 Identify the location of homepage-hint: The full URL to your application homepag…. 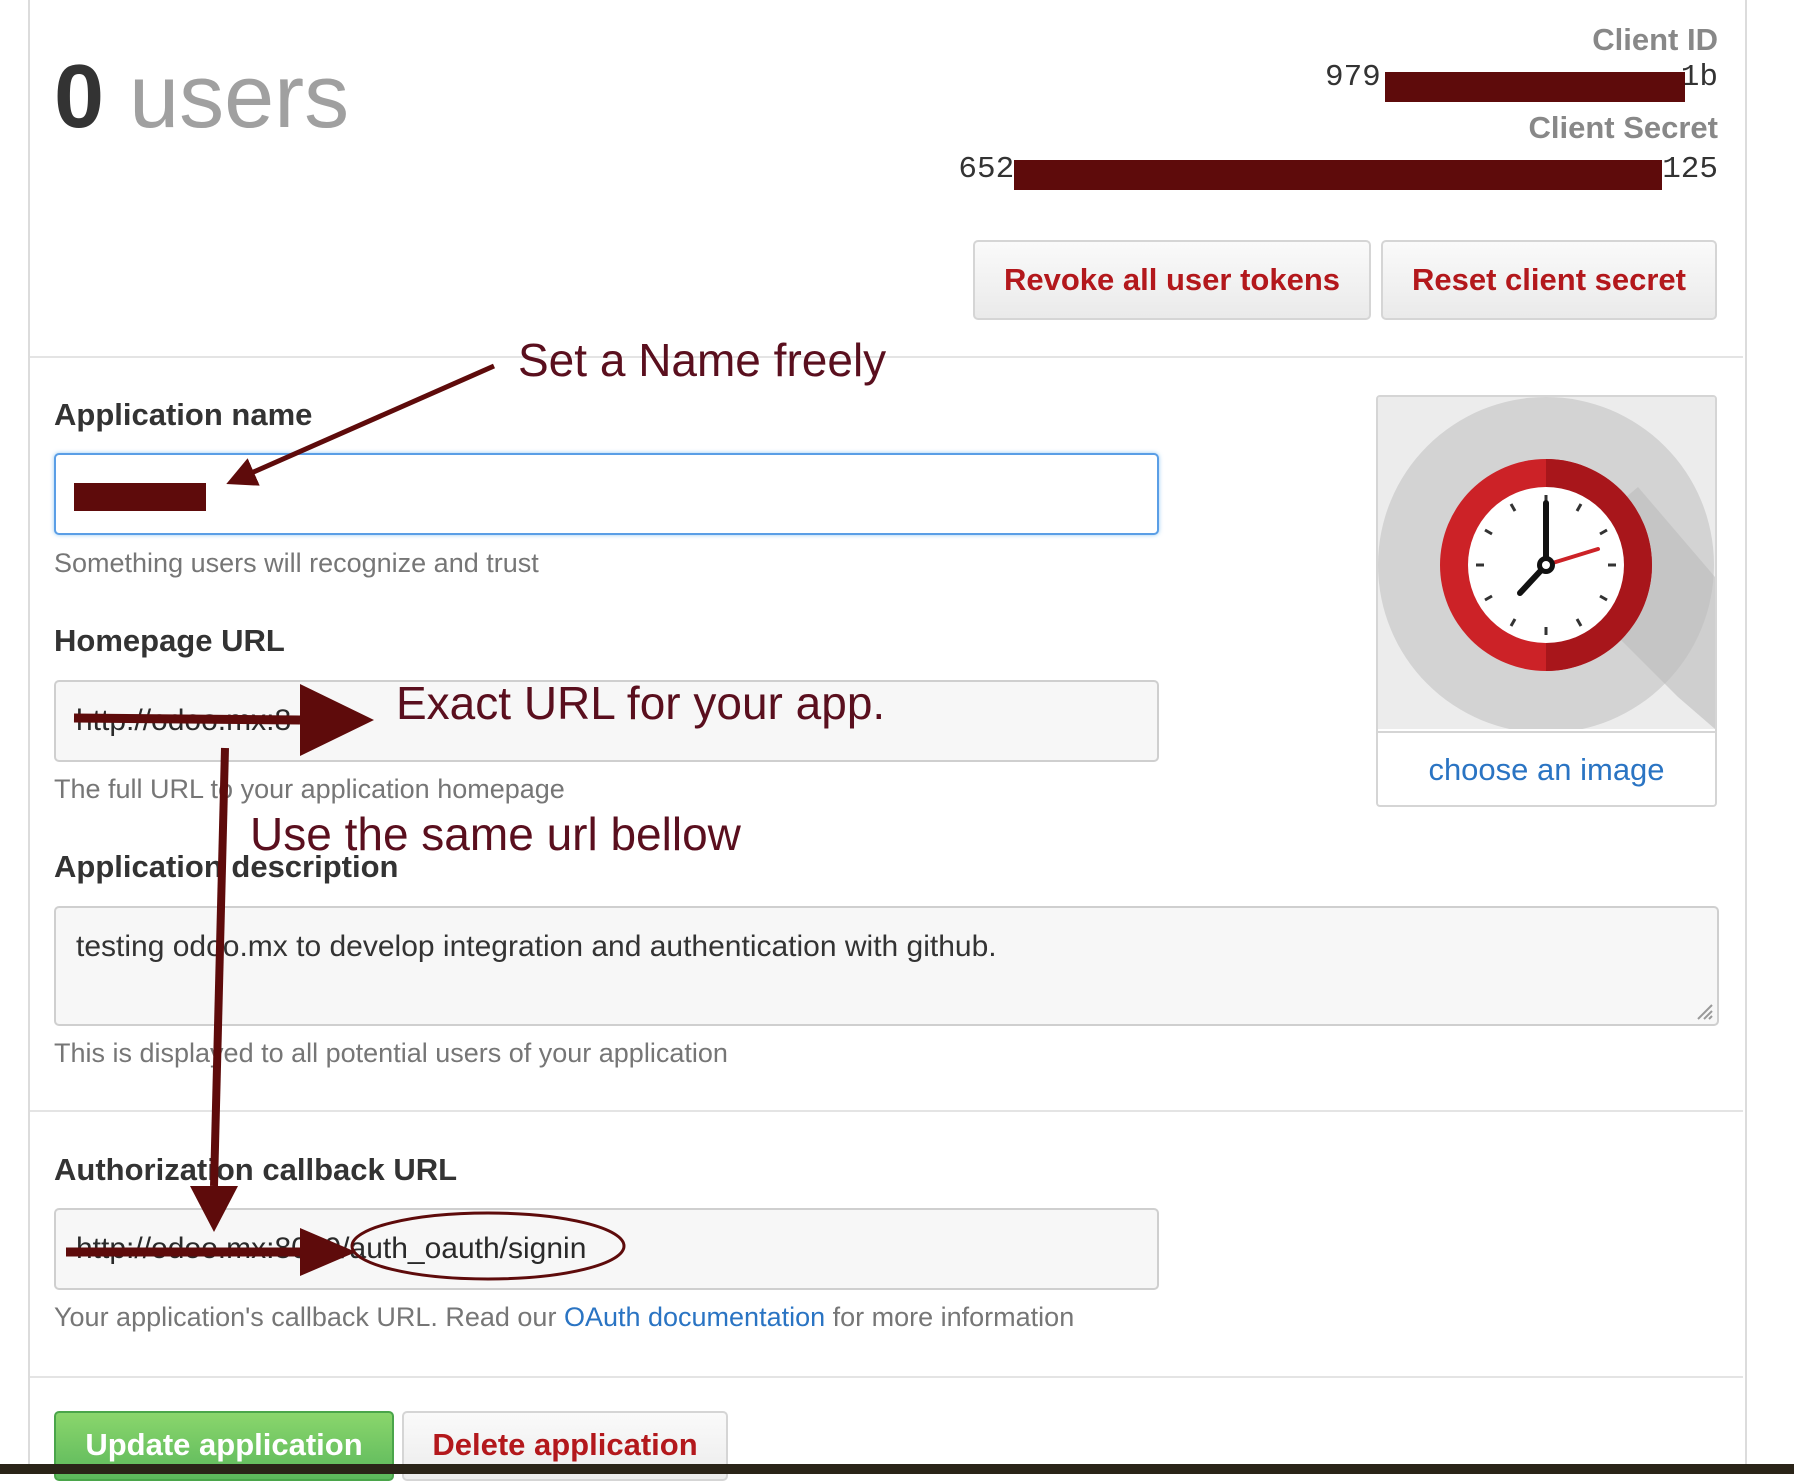
(309, 789).